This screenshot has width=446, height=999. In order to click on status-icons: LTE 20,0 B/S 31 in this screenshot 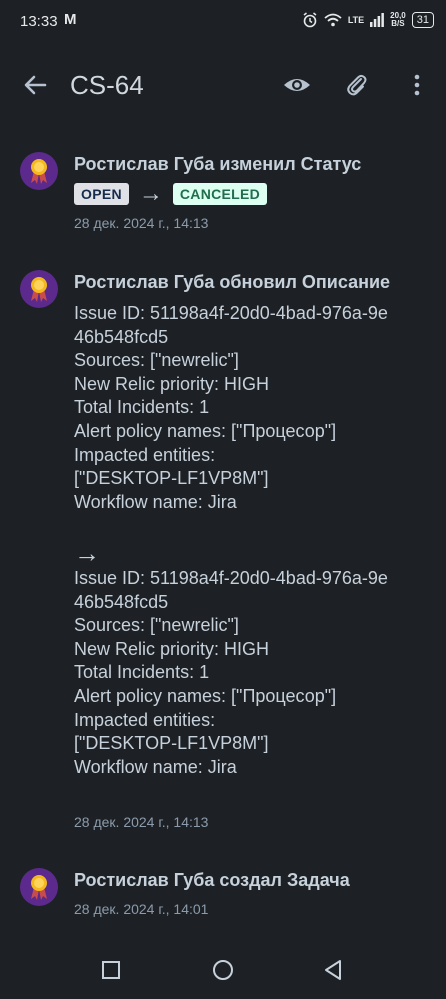, I will do `click(368, 20)`.